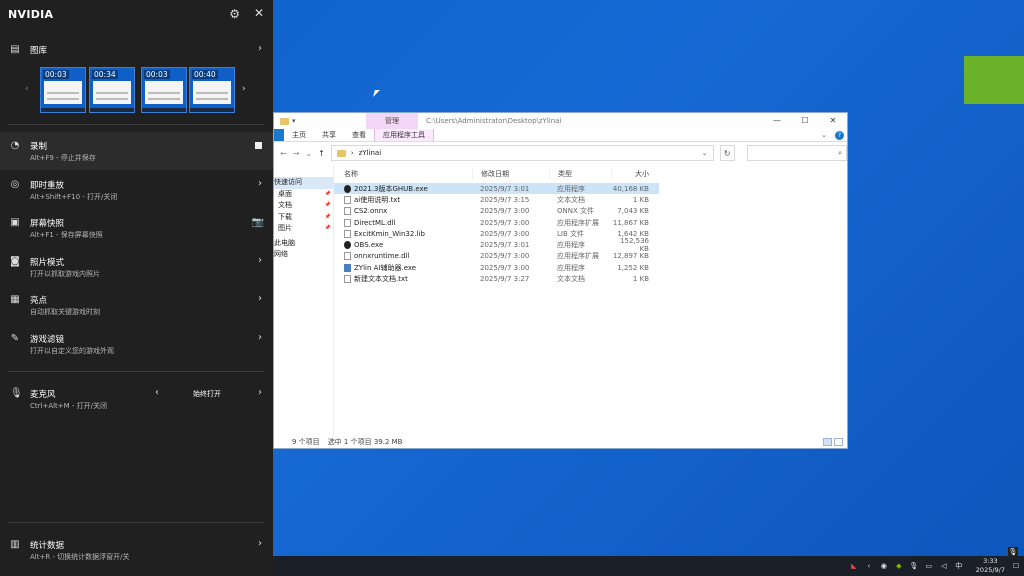 Image resolution: width=1024 pixels, height=576 pixels. I want to click on file-row: ZYlin AI辅助器.exe 2025/9/7 3:00 应用程序 1,252 KB, so click(590, 267).